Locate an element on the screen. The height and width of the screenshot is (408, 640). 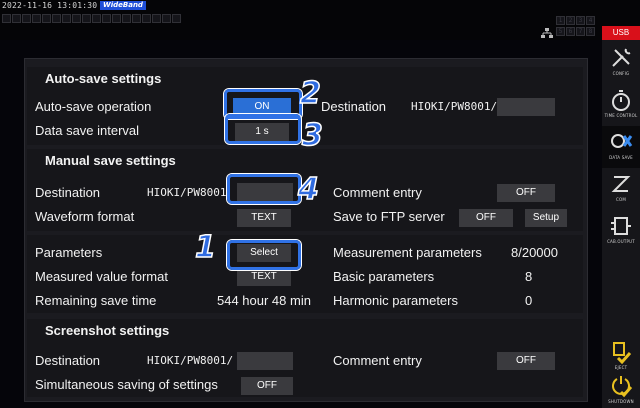
screenshot-comment-label: Comment entry is located at coordinates (377, 360).